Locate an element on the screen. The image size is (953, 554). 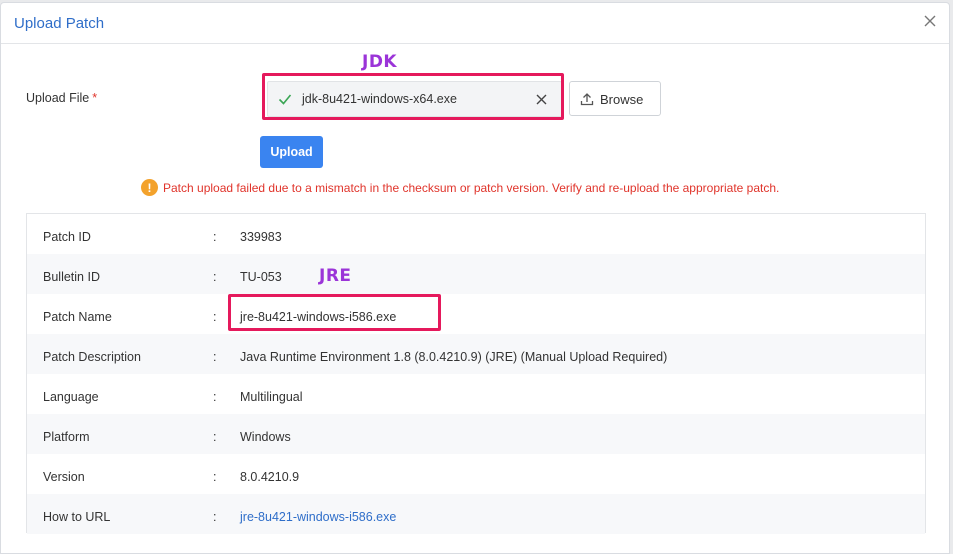
table-row: How to URL : jre-8u421-windows-i586.exe is located at coordinates (476, 514).